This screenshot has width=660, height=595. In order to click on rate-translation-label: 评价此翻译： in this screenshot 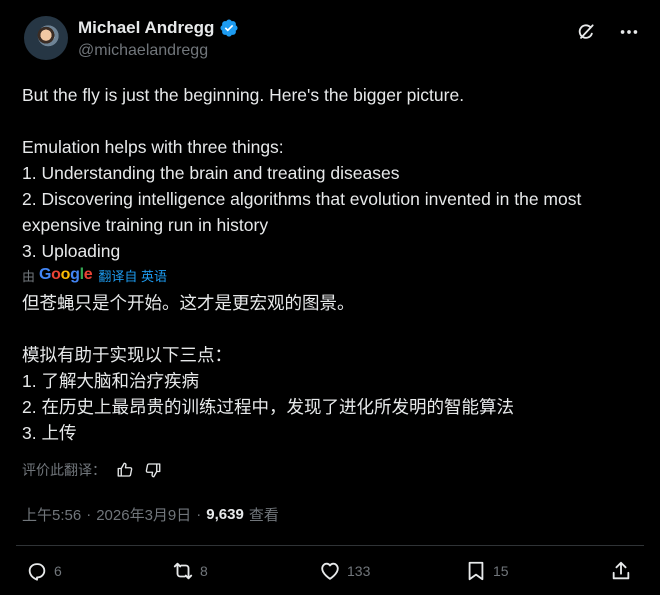, I will do `click(64, 470)`.